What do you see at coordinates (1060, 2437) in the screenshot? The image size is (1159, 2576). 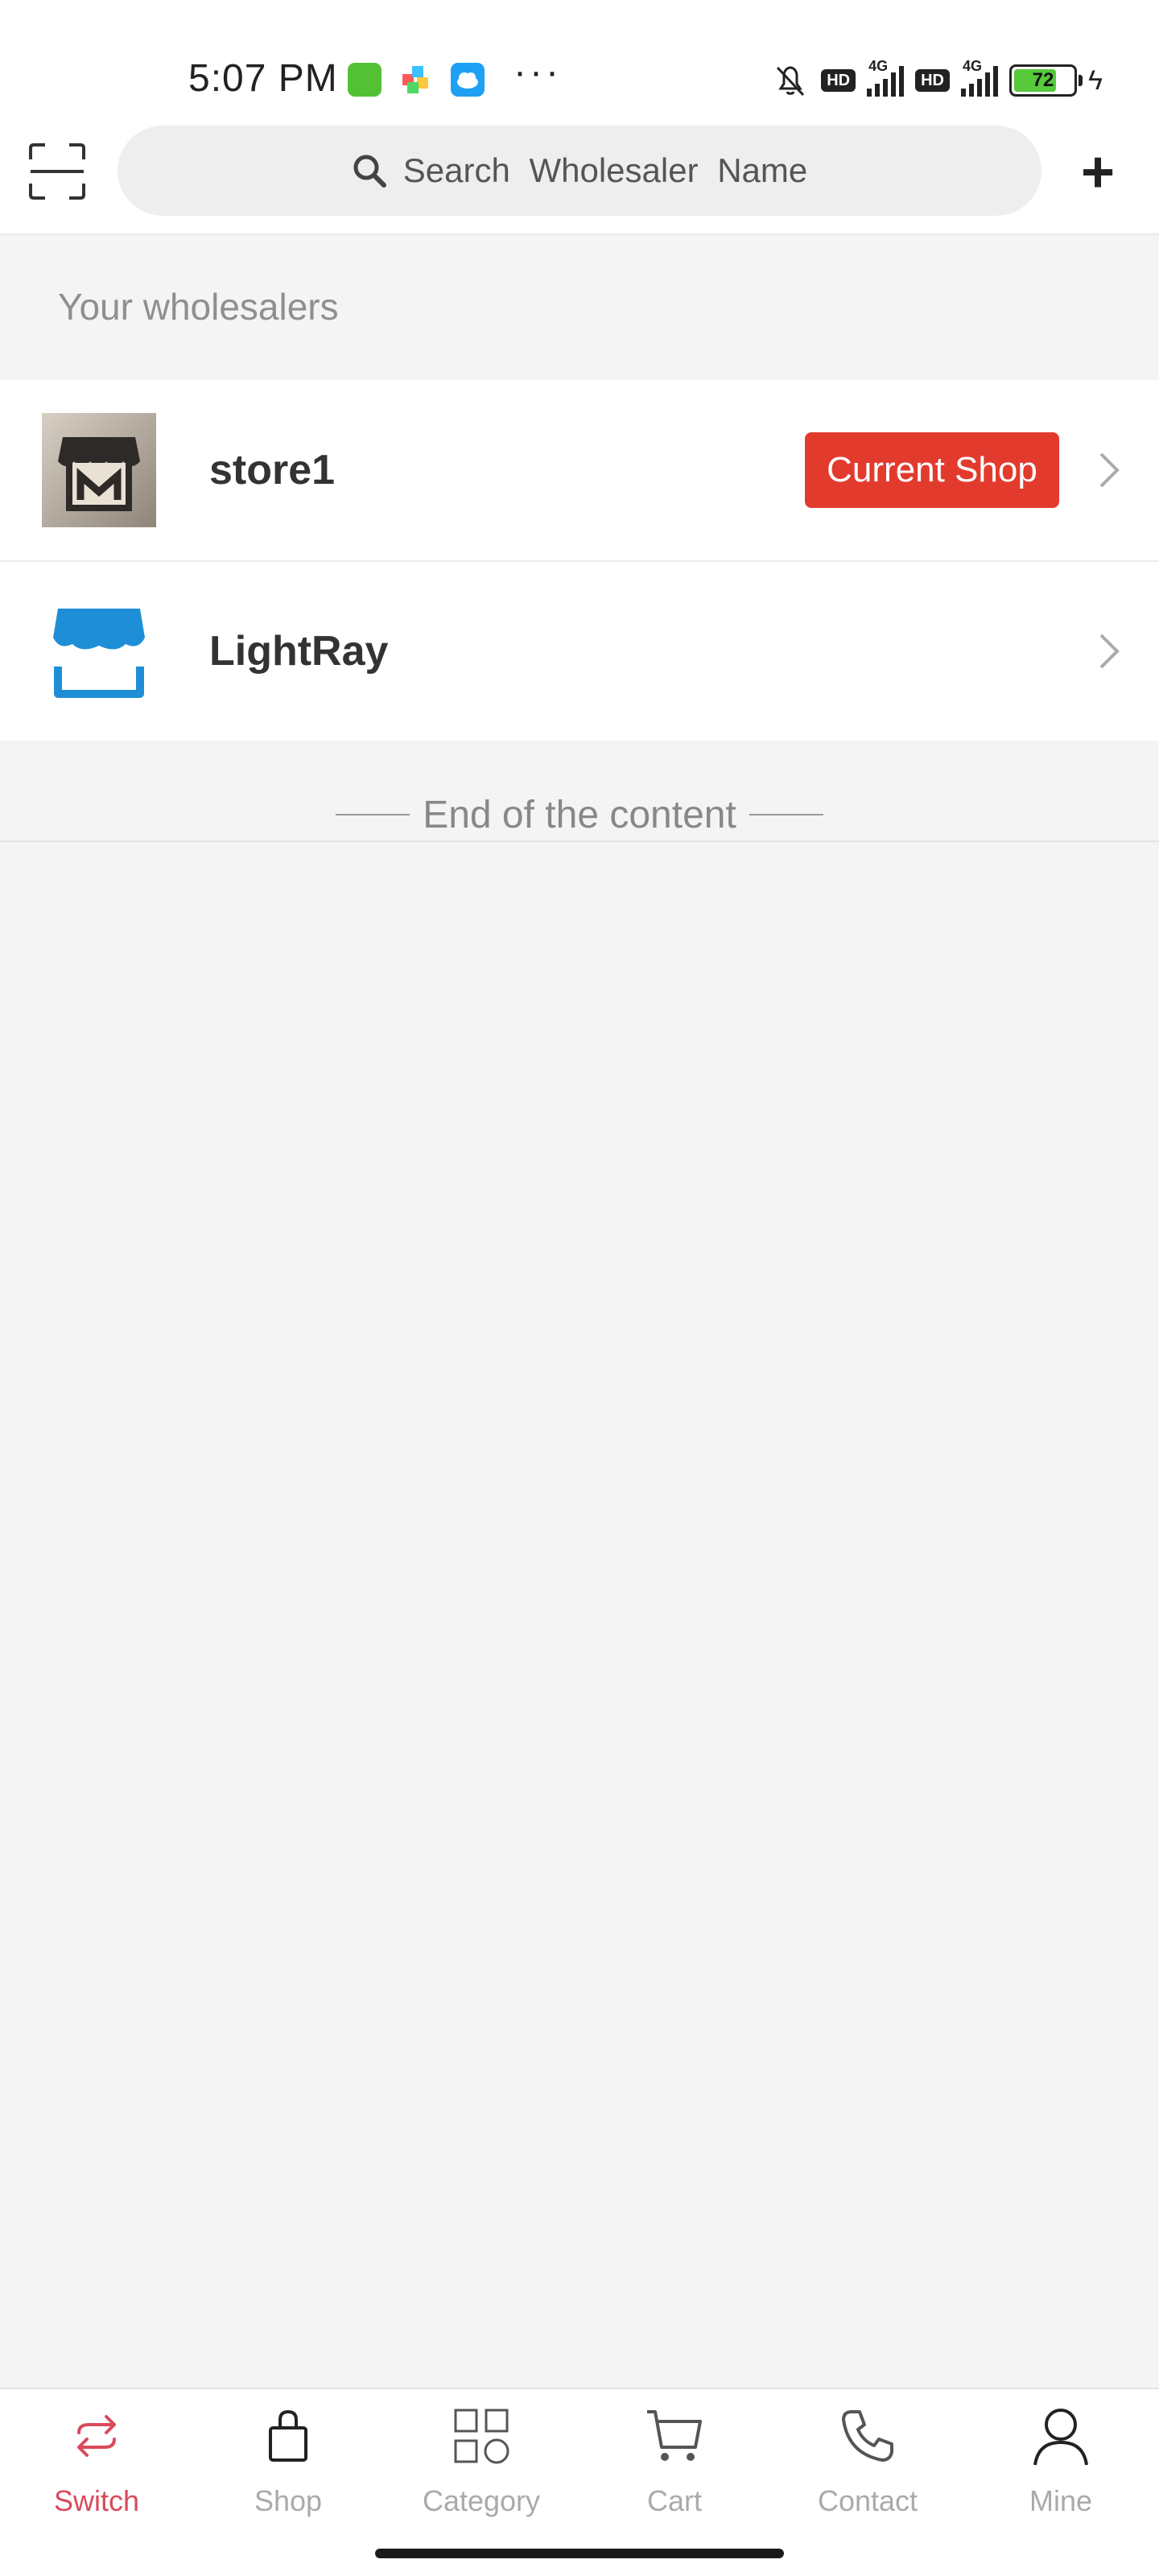 I see `user-icon` at bounding box center [1060, 2437].